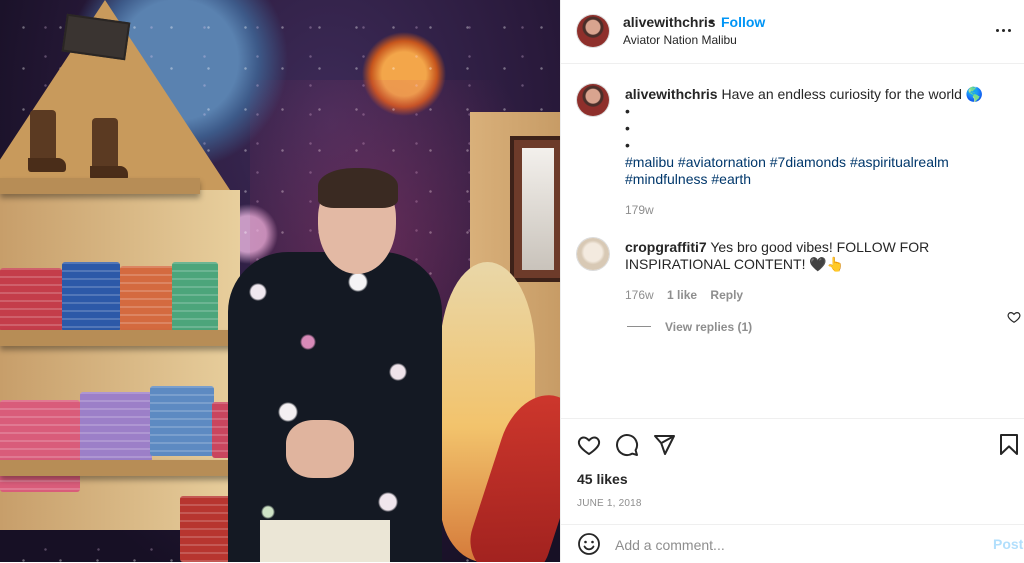 This screenshot has width=1024, height=563. Describe the element at coordinates (1014, 317) in the screenshot. I see `comment-heart-icon` at that location.